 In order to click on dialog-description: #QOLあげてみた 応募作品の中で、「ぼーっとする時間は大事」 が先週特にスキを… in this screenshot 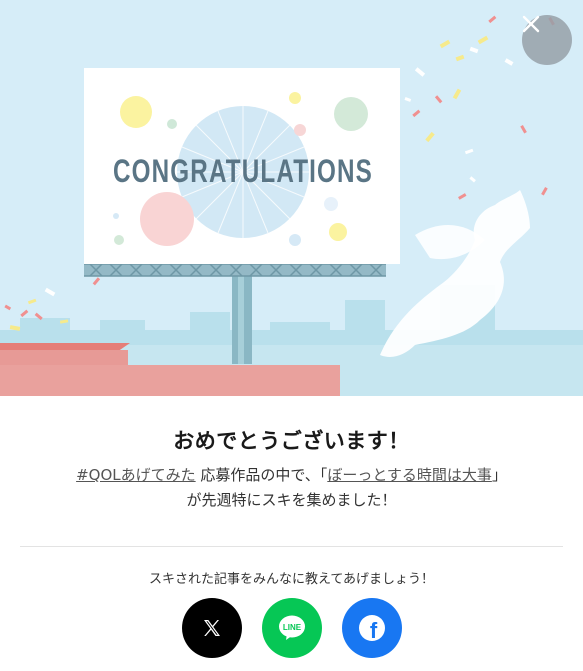, I will do `click(291, 488)`.